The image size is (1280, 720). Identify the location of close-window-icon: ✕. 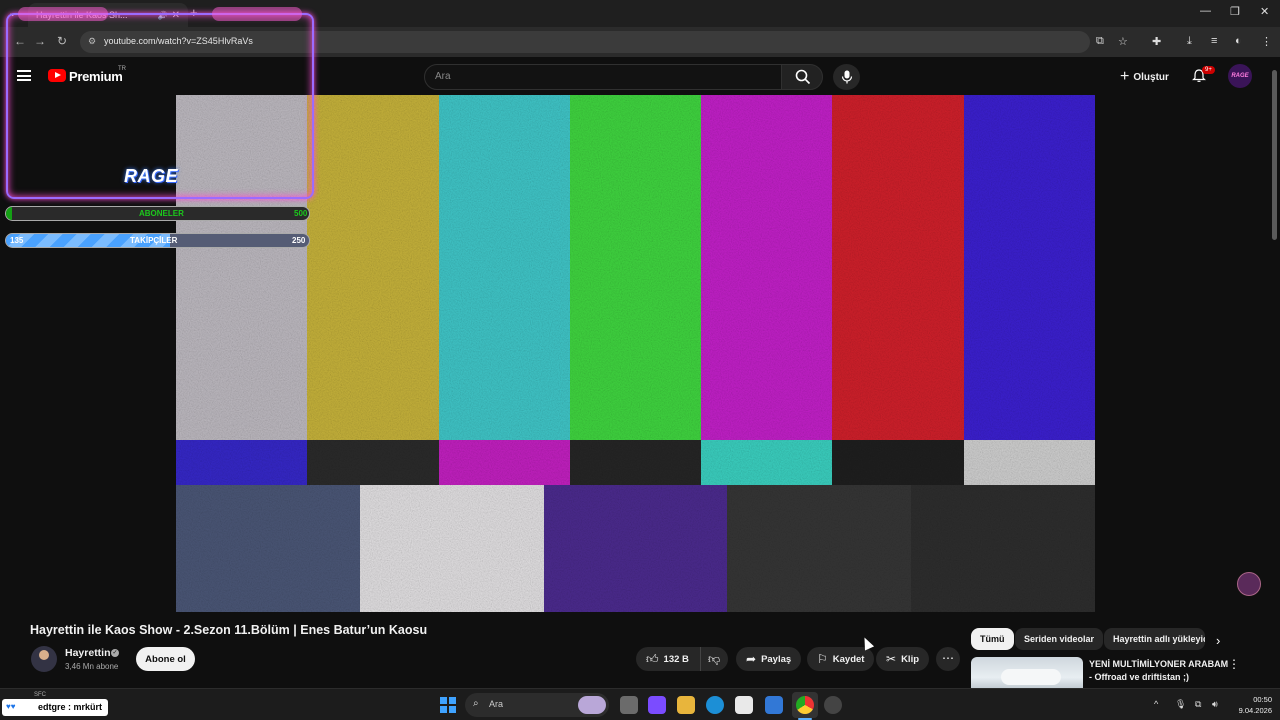
(1264, 11).